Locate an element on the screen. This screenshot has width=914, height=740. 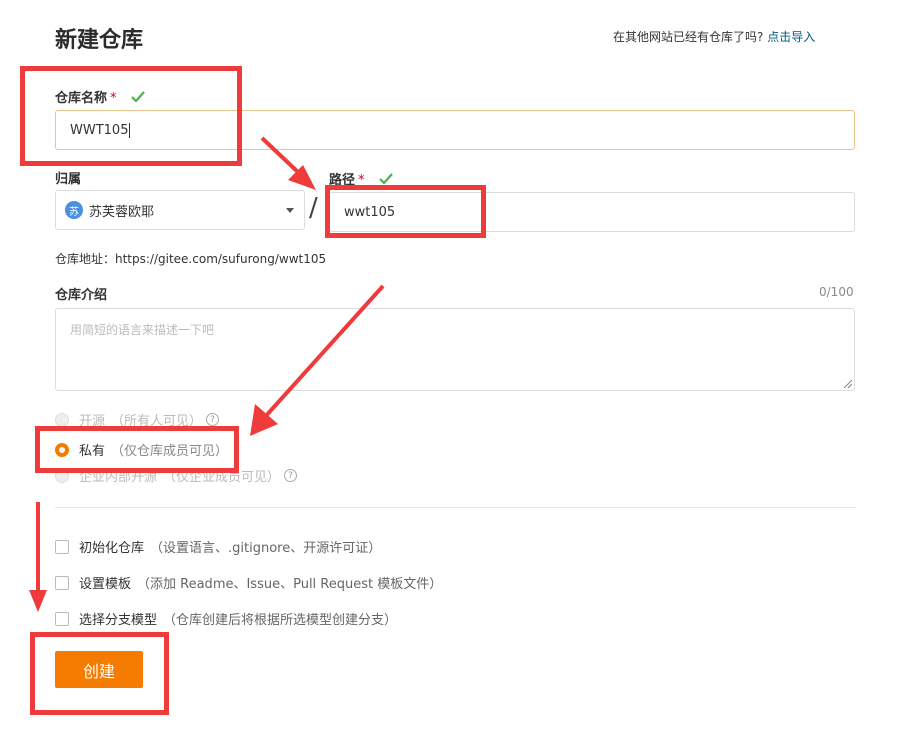
arrow-to-path is located at coordinates (288, 163).